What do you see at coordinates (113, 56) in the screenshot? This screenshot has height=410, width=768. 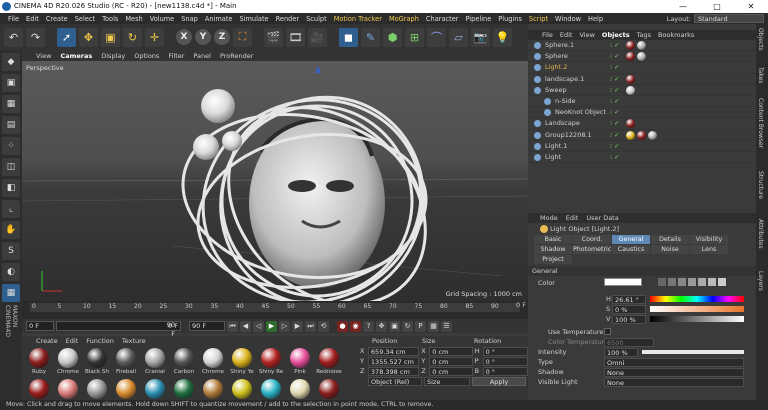 I see `viewport-menu-display: Display` at bounding box center [113, 56].